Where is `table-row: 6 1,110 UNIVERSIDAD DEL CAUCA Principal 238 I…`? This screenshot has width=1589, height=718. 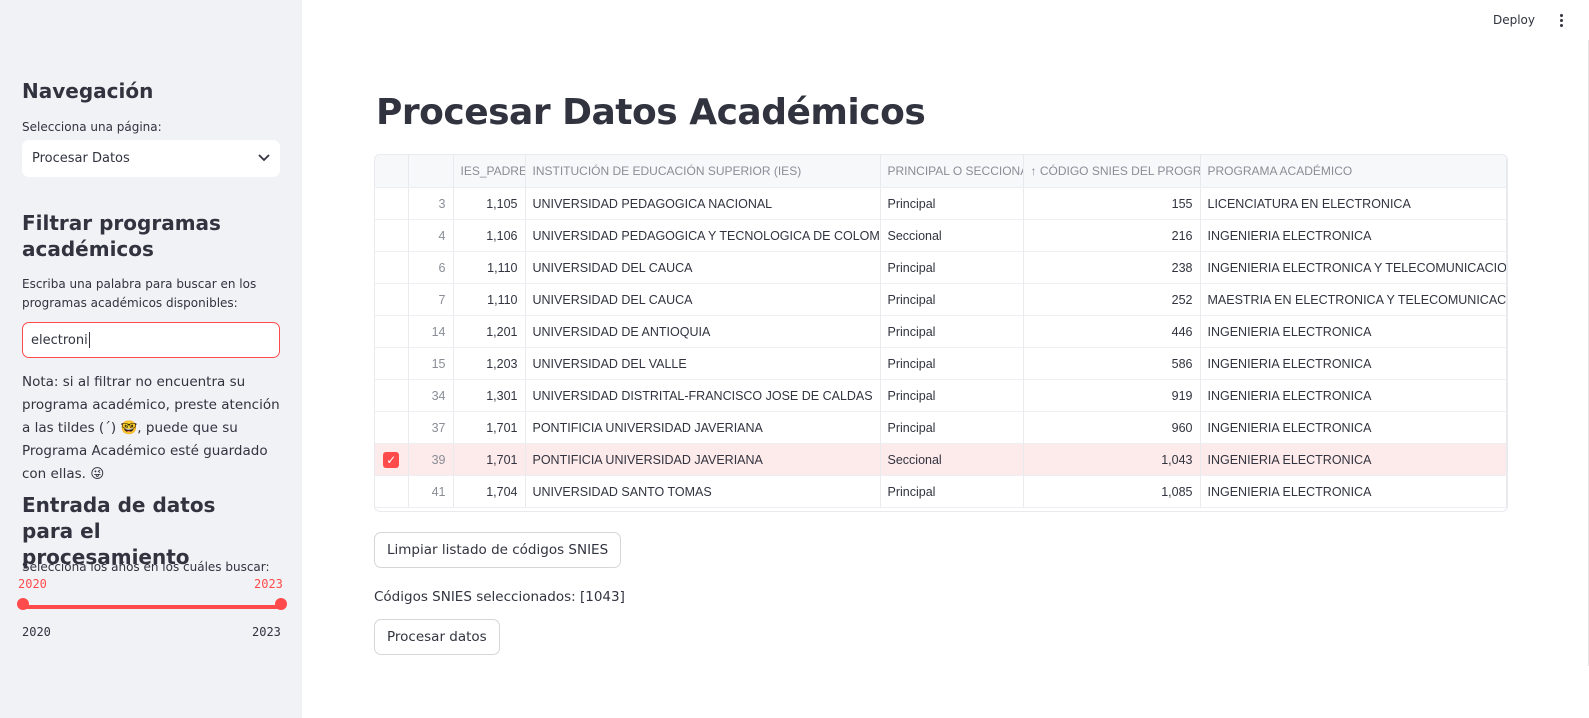
table-row: 6 1,110 UNIVERSIDAD DEL CAUCA Principal 238 I… is located at coordinates (941, 267).